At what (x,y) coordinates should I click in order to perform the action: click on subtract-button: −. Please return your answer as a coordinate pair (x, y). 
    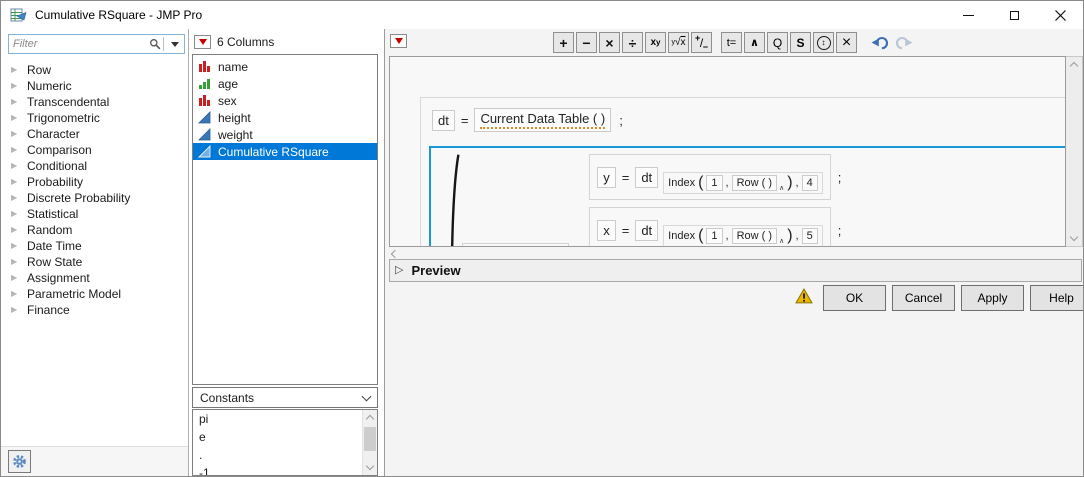
    Looking at the image, I should click on (586, 42).